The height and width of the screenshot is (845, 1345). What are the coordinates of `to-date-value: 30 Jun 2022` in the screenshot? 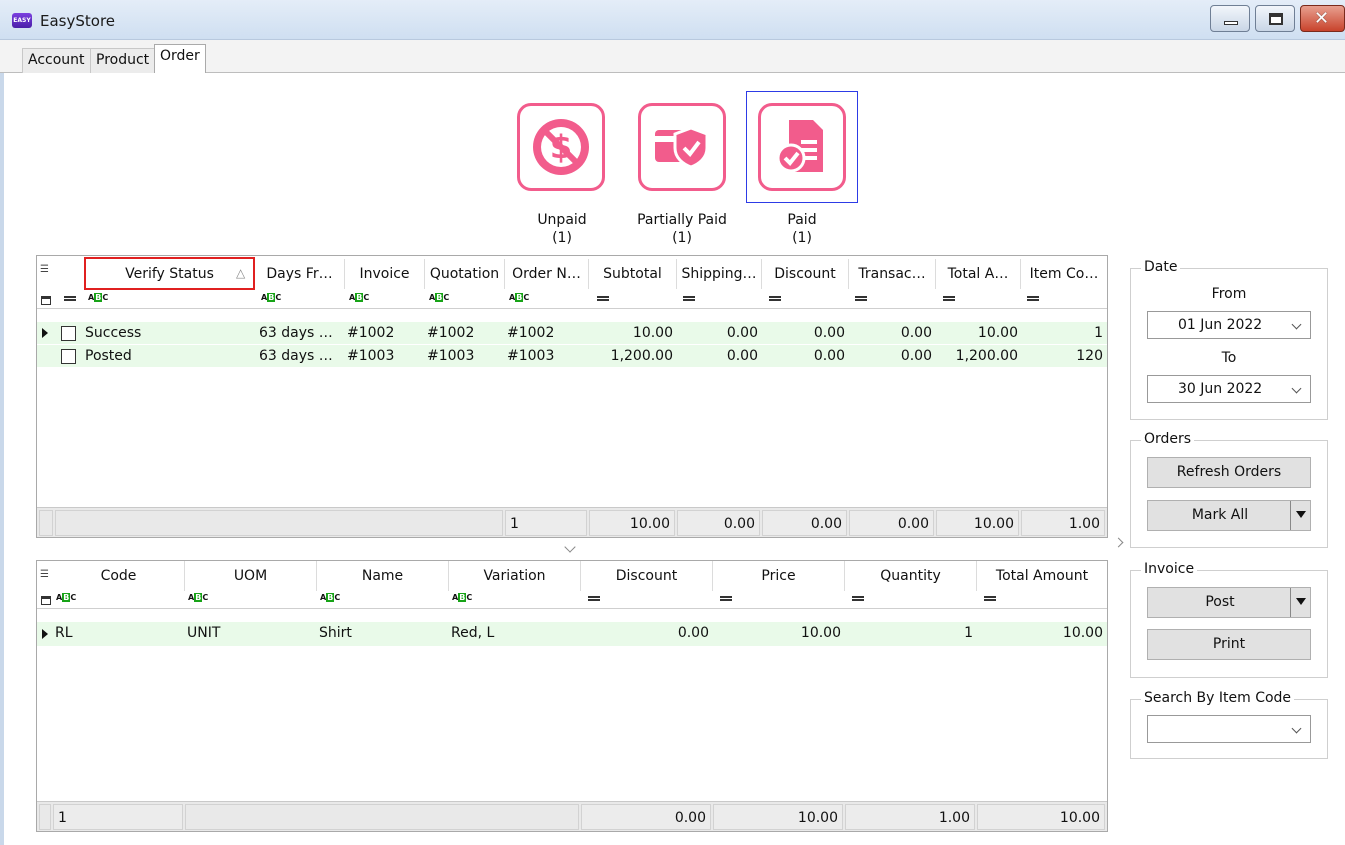 It's located at (1220, 389).